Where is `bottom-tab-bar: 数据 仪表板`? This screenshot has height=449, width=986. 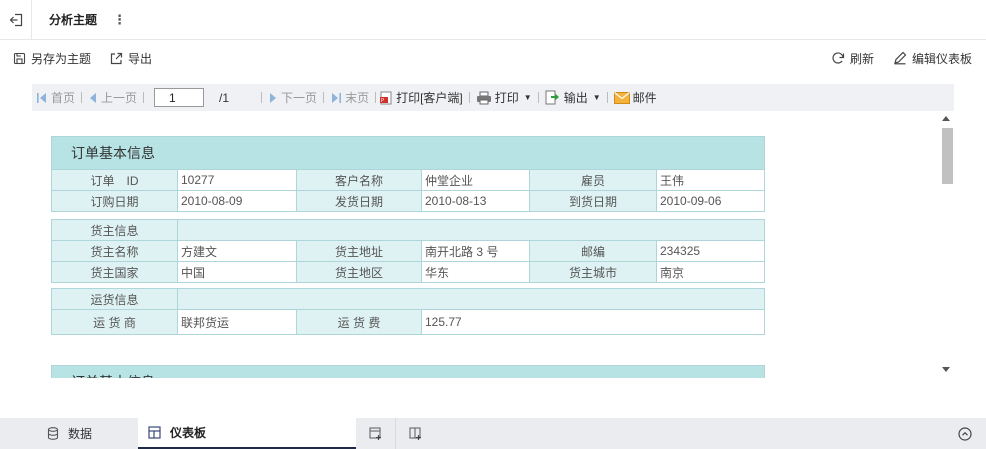
bottom-tab-bar: 数据 仪表板 is located at coordinates (493, 433).